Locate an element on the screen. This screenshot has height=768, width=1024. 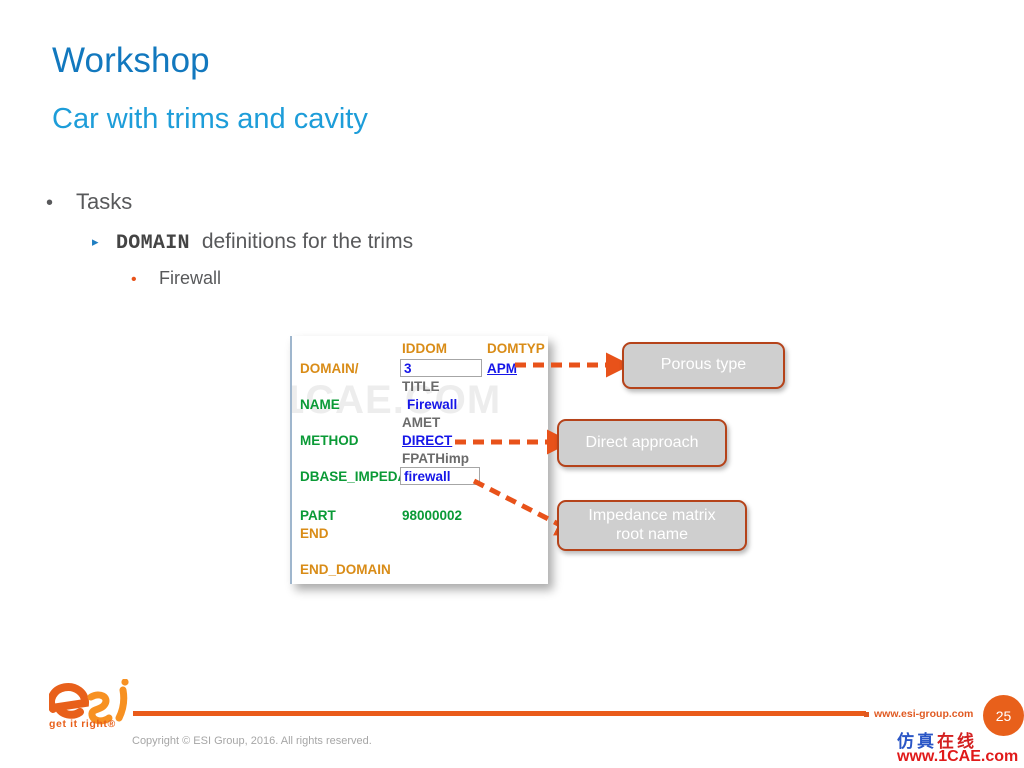
fpathimp-input: firewall is located at coordinates (440, 476).